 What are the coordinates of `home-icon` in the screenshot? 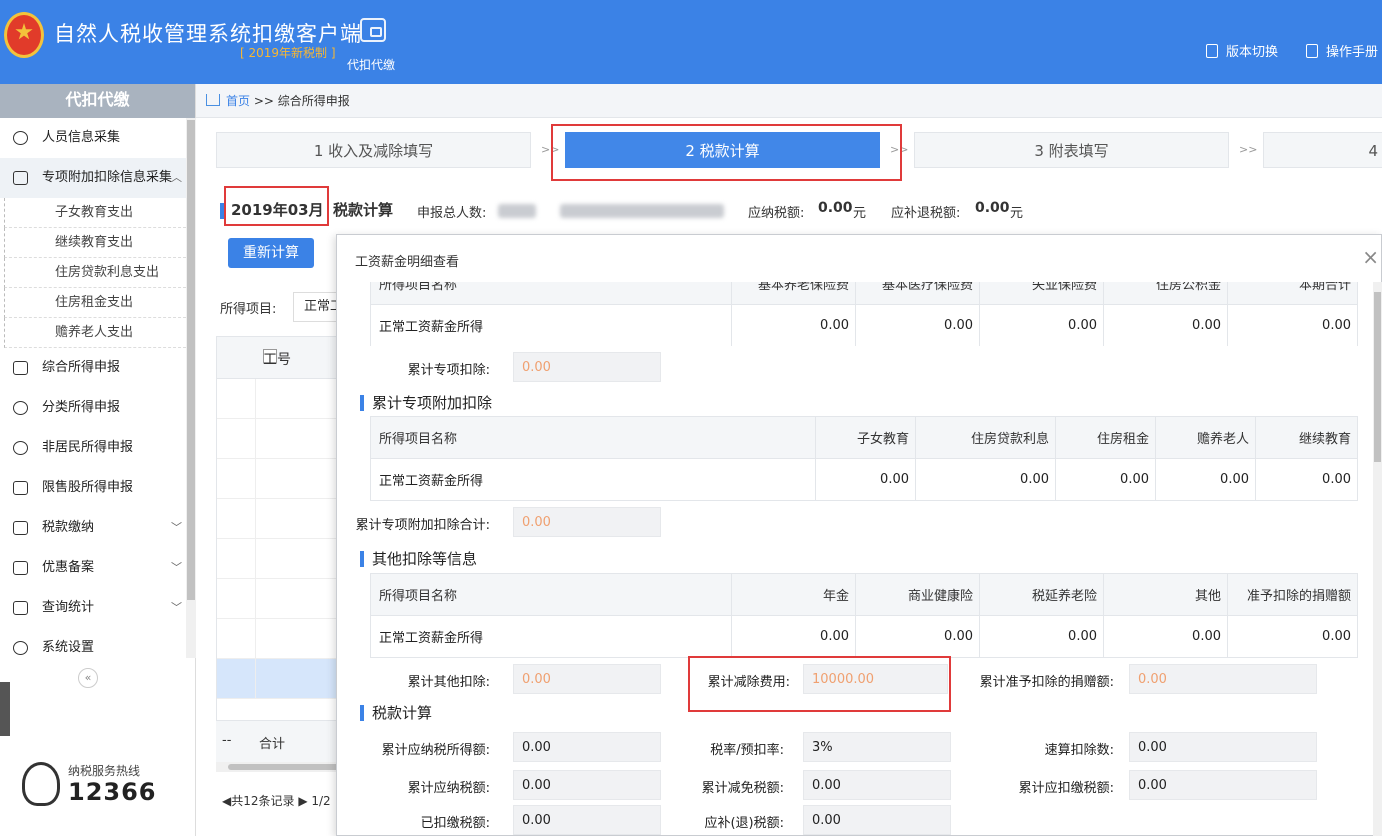 It's located at (213, 100).